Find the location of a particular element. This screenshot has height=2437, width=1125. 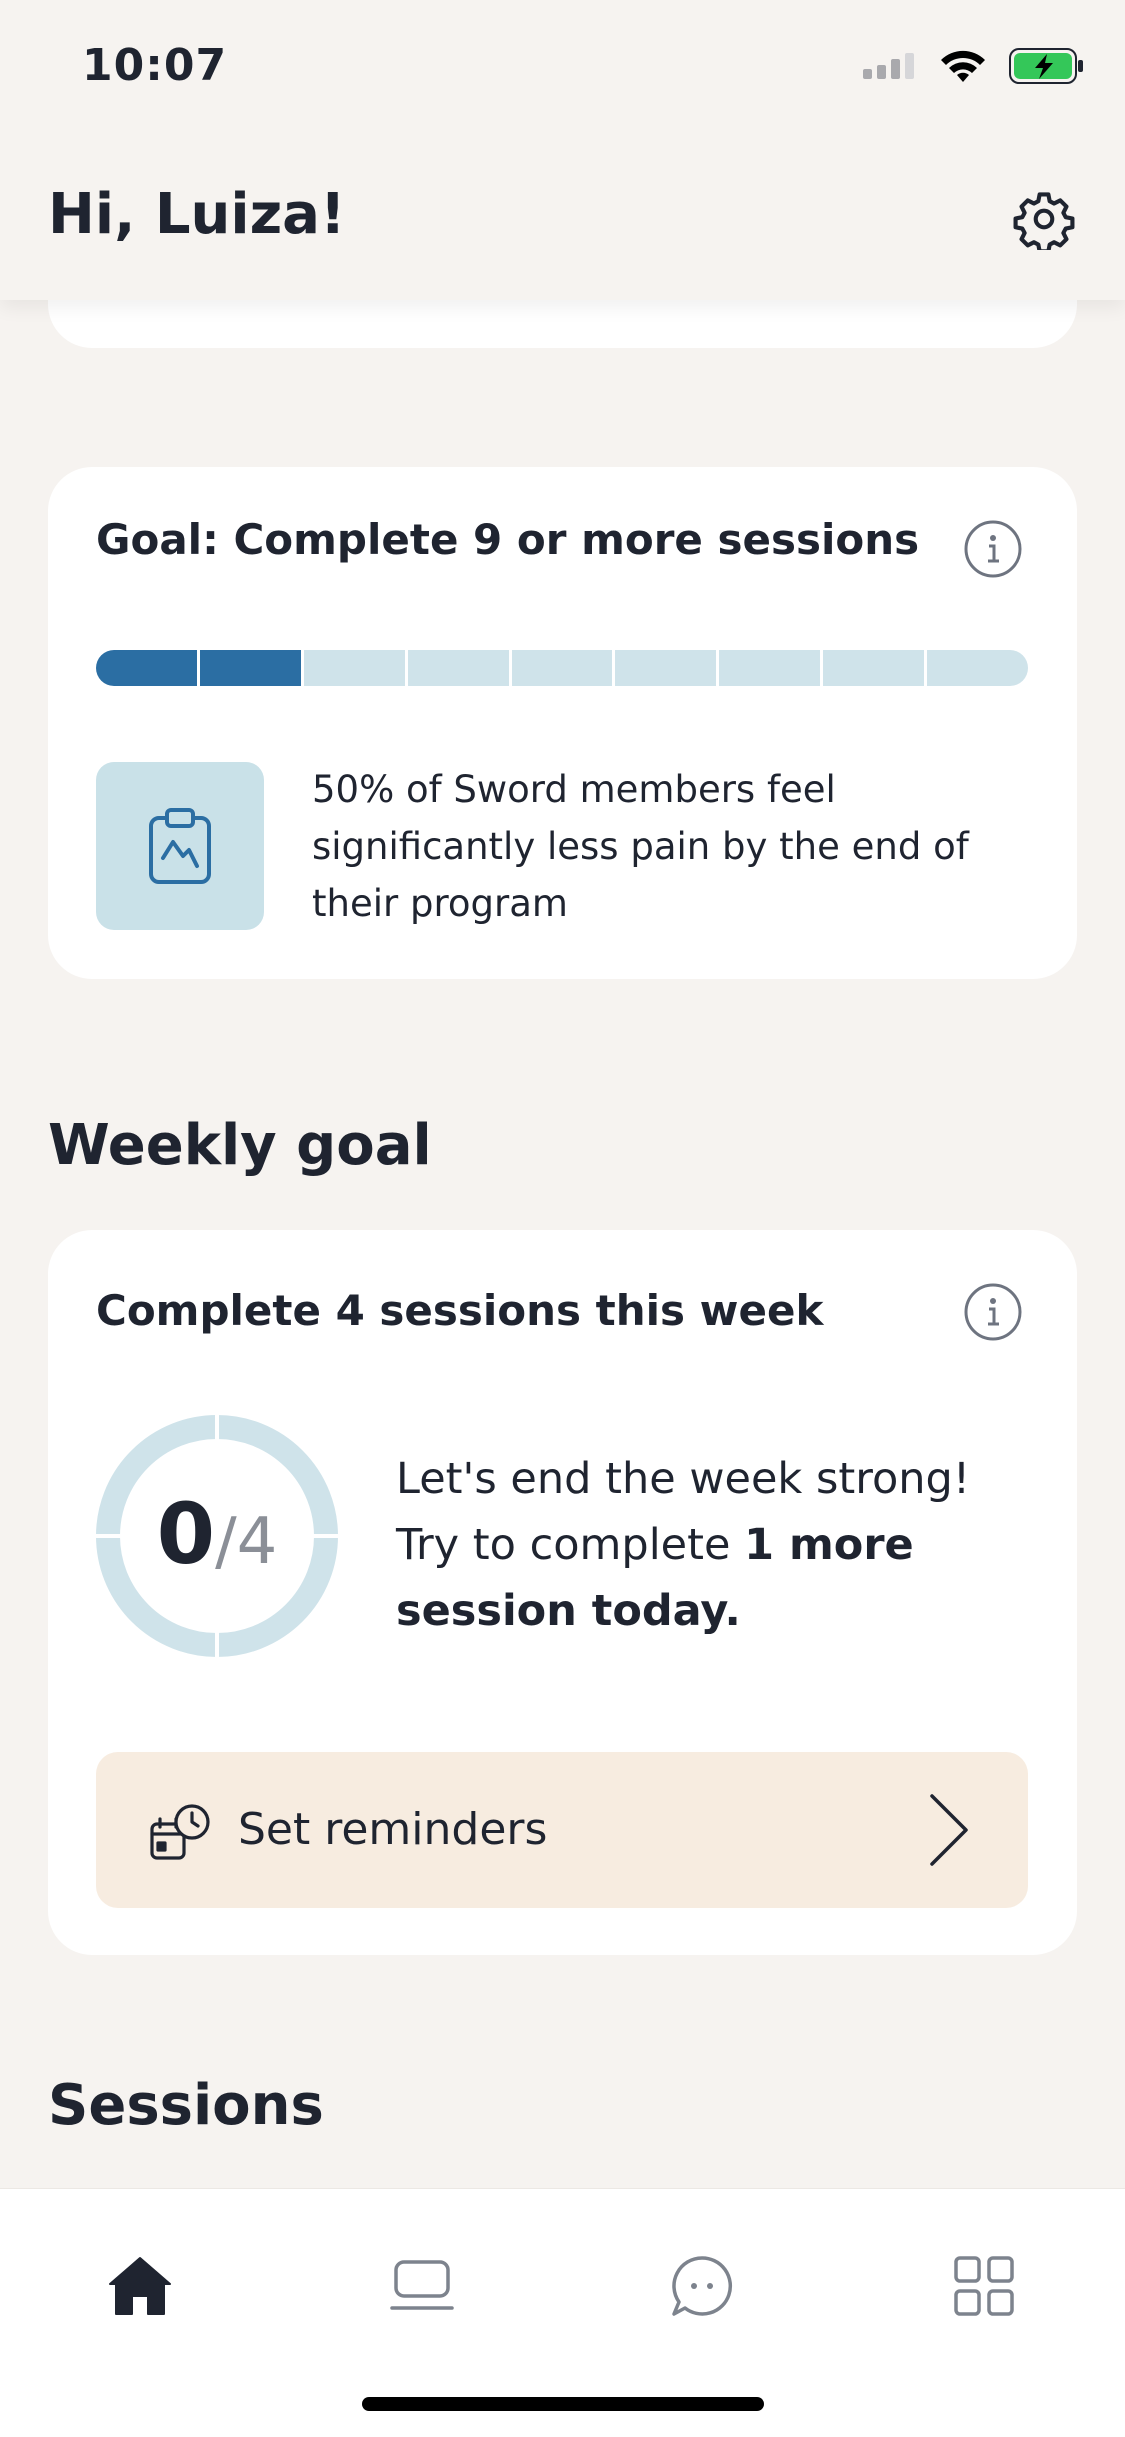

tab-sessions is located at coordinates (422, 2286).